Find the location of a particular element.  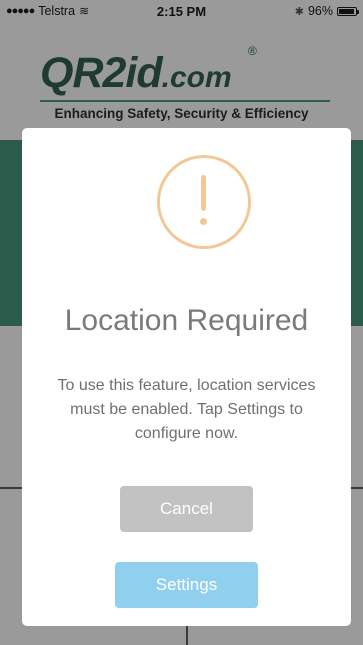

logo-suffix: .com is located at coordinates (196, 77).